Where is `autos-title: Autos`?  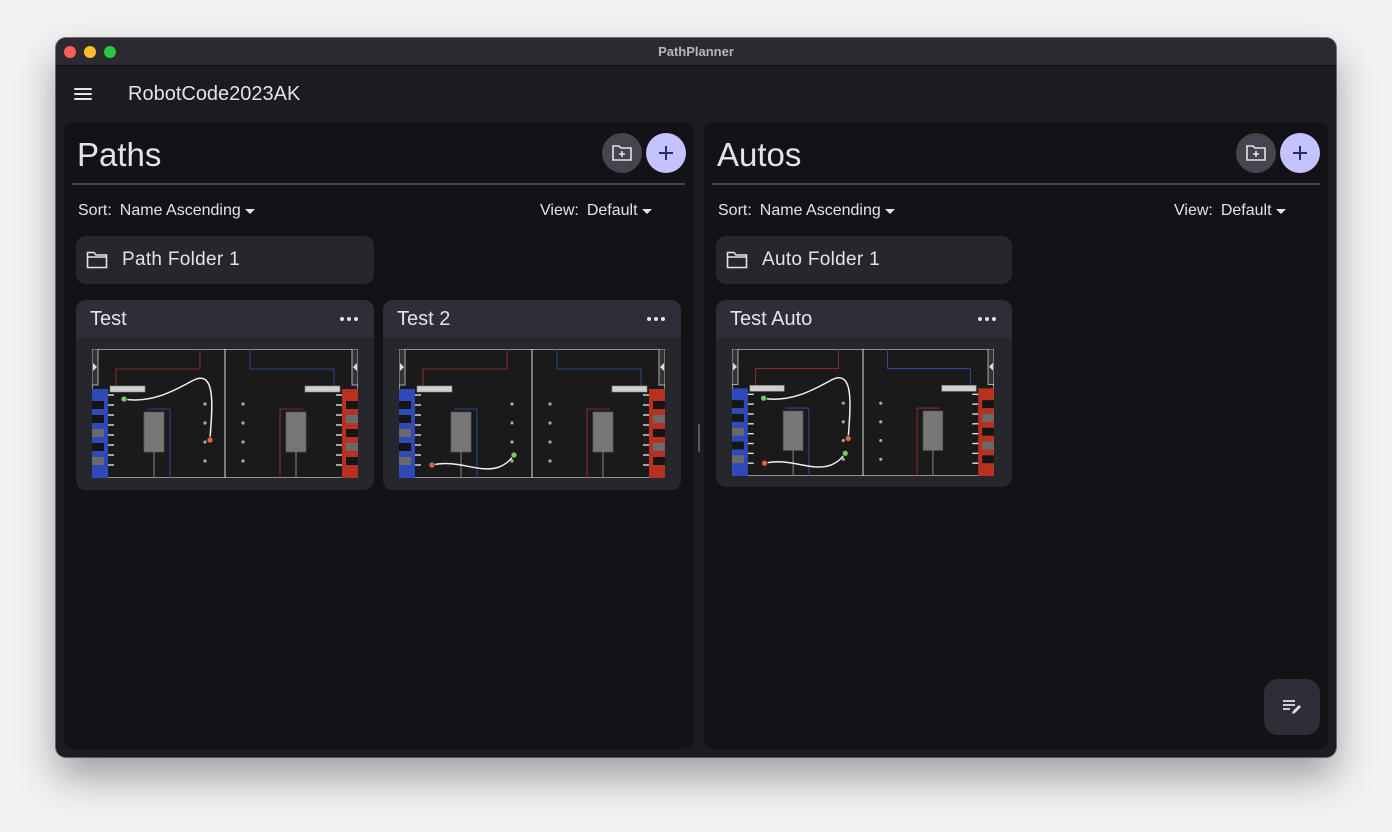 autos-title: Autos is located at coordinates (759, 154).